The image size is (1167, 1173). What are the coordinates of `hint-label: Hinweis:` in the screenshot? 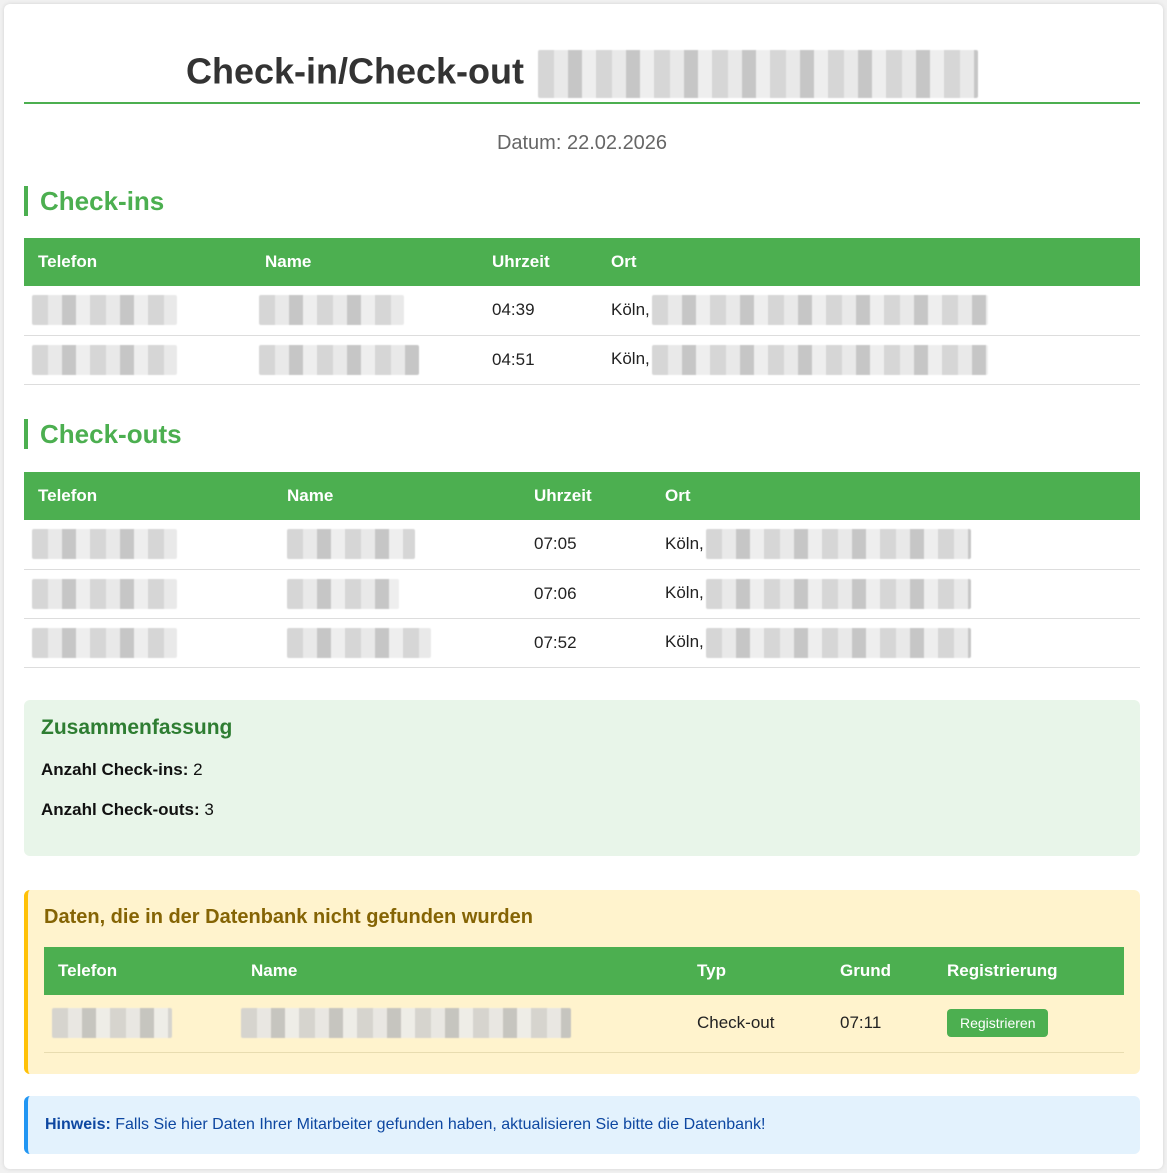 It's located at (78, 1124).